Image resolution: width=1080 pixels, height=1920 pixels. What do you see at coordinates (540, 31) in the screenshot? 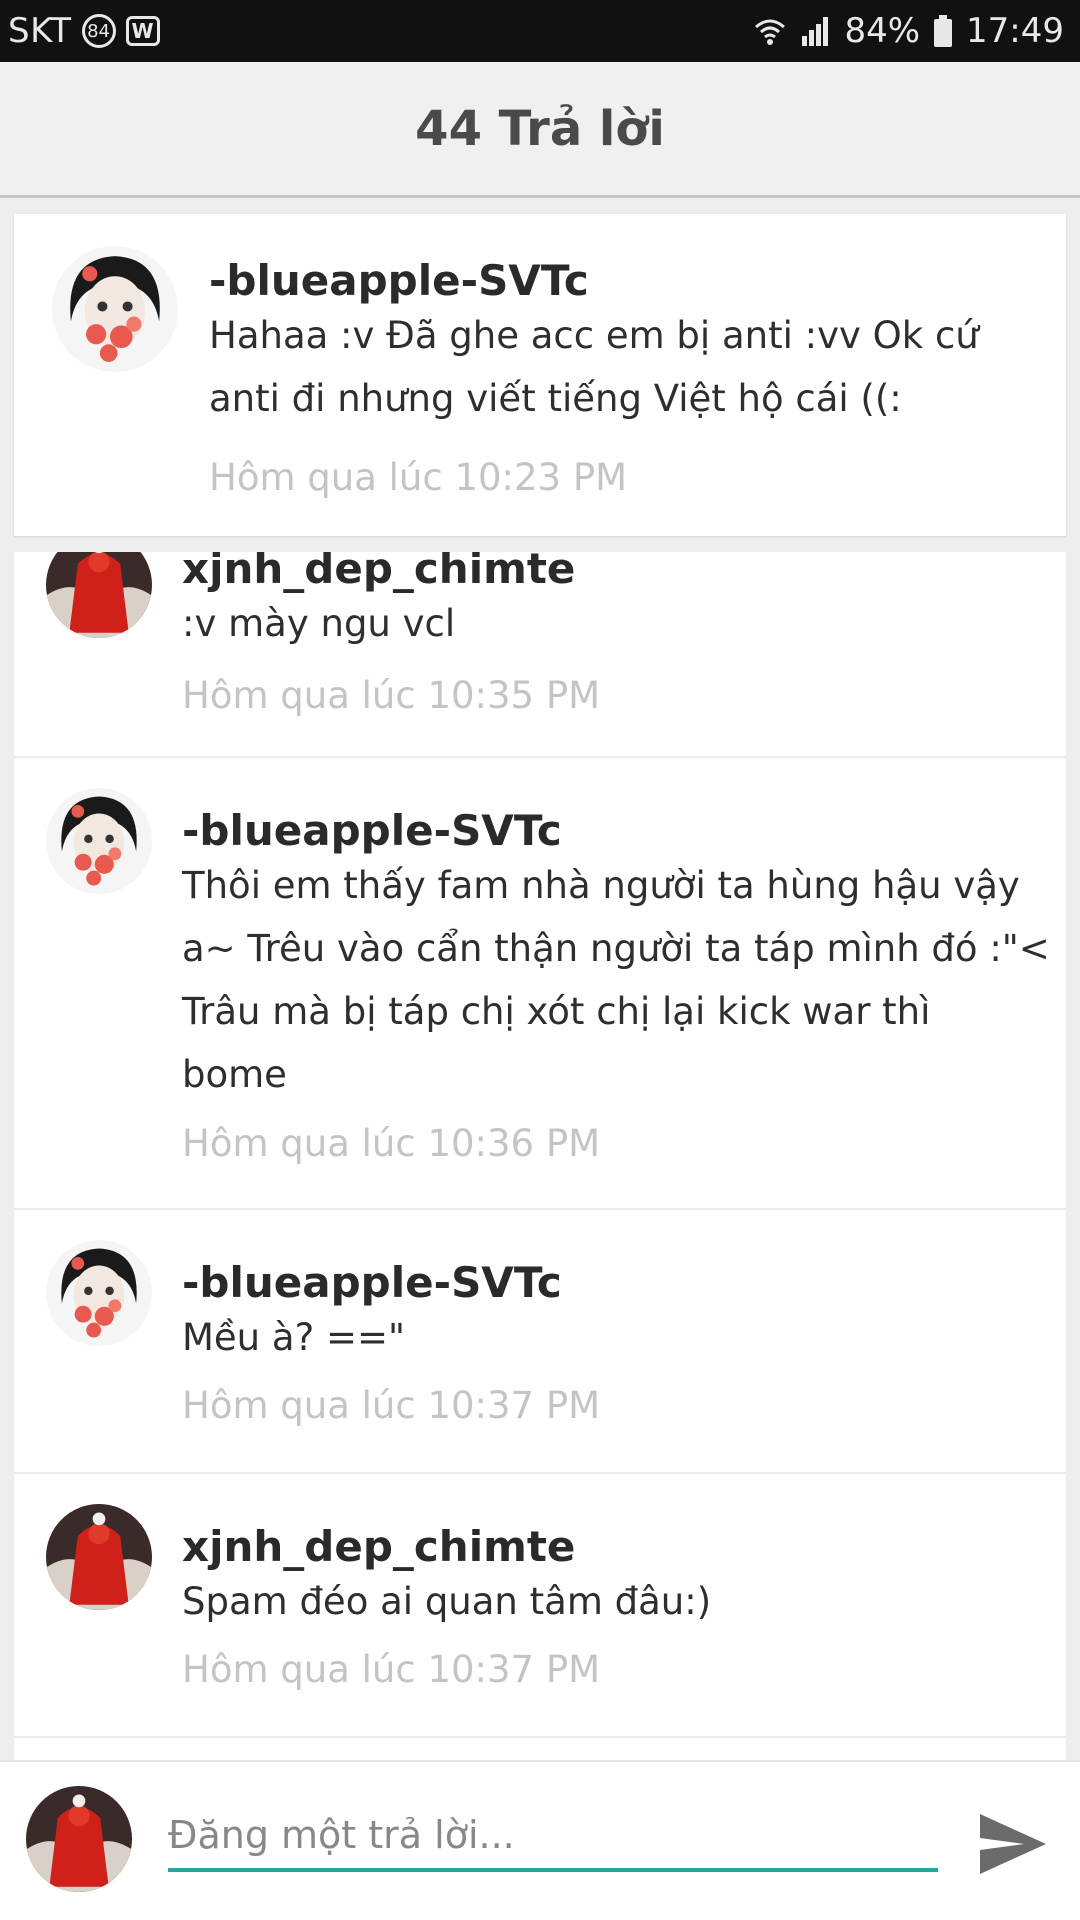
I see `status-bar: SKT 84 W 84% 17:49` at bounding box center [540, 31].